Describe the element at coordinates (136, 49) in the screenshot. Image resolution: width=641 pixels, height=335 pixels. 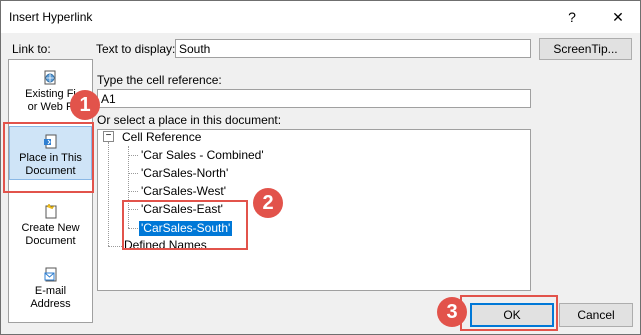
I see `text-to-display-label: Text to display:` at that location.